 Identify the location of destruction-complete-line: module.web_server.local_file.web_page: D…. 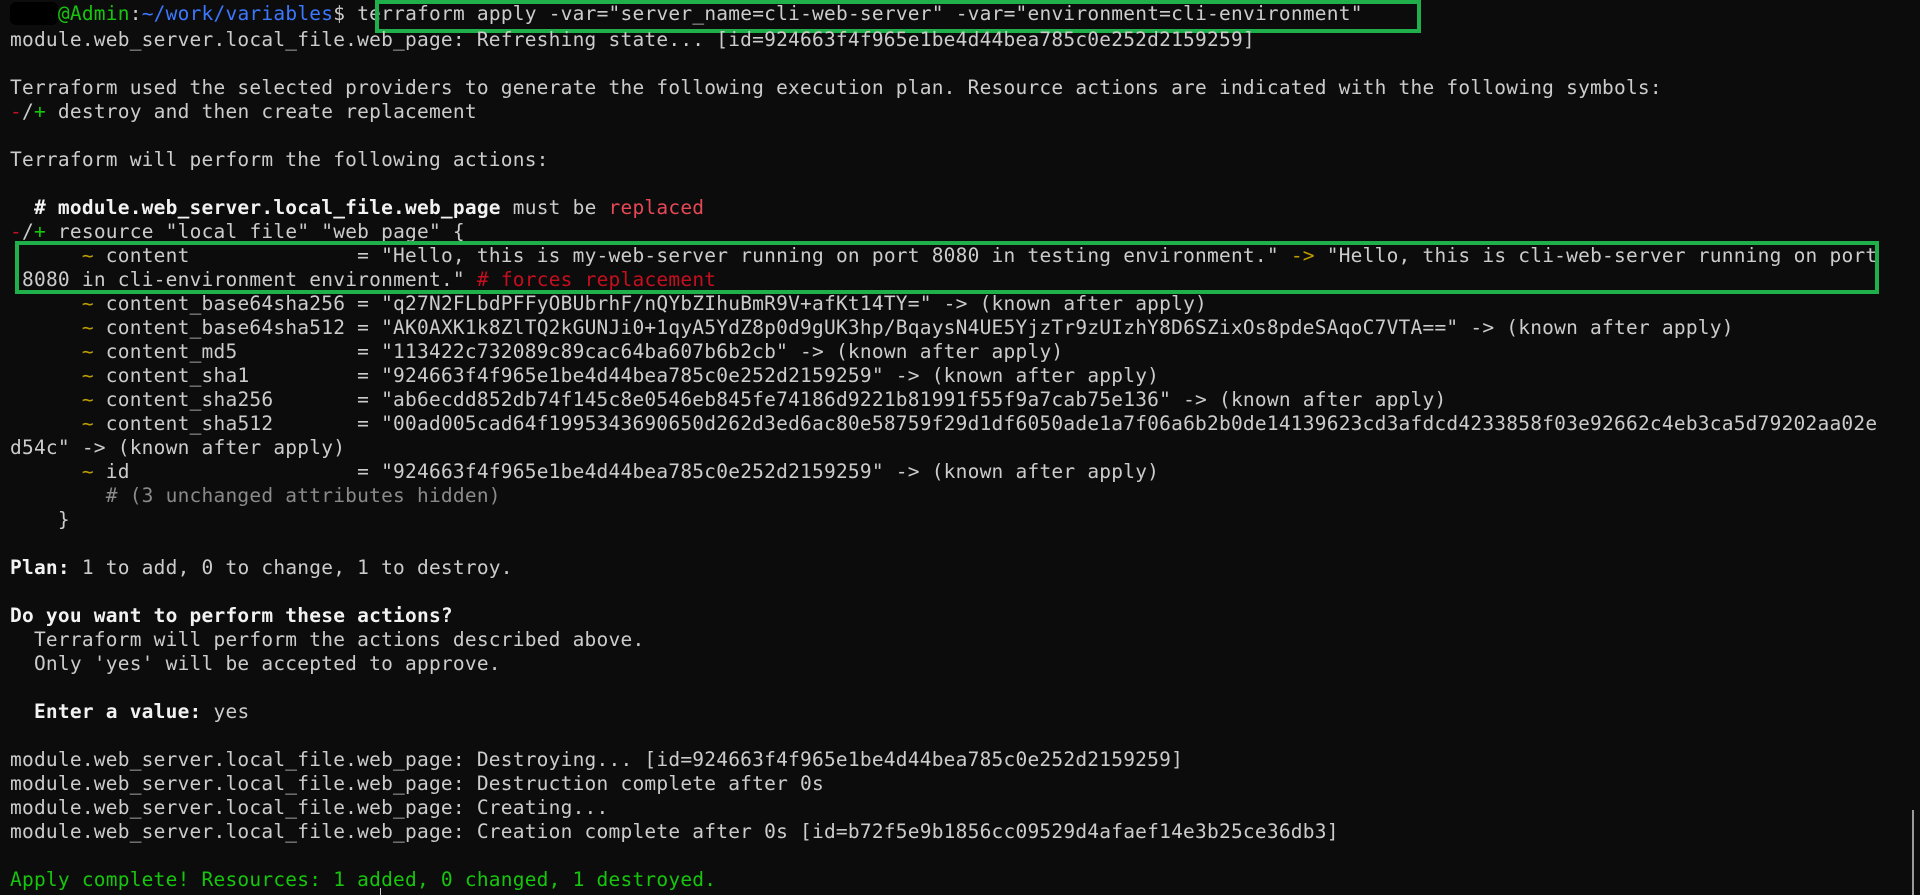
(417, 783).